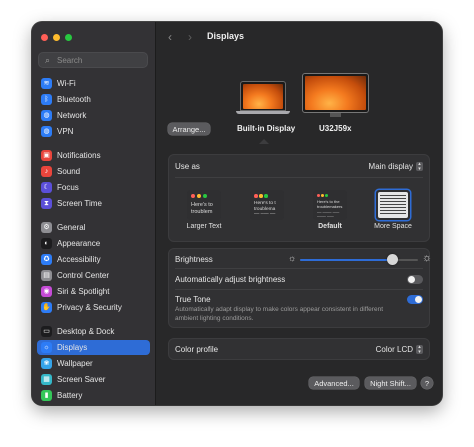  What do you see at coordinates (299, 349) in the screenshot?
I see `color-profile-group: Color profile Color LCD ▴ ▾` at bounding box center [299, 349].